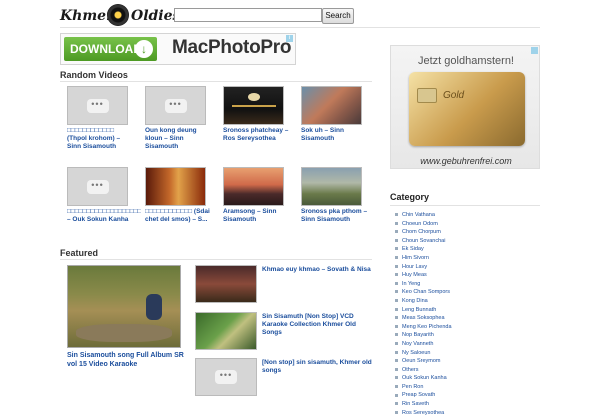  I want to click on featured-title: Featured, so click(79, 253).